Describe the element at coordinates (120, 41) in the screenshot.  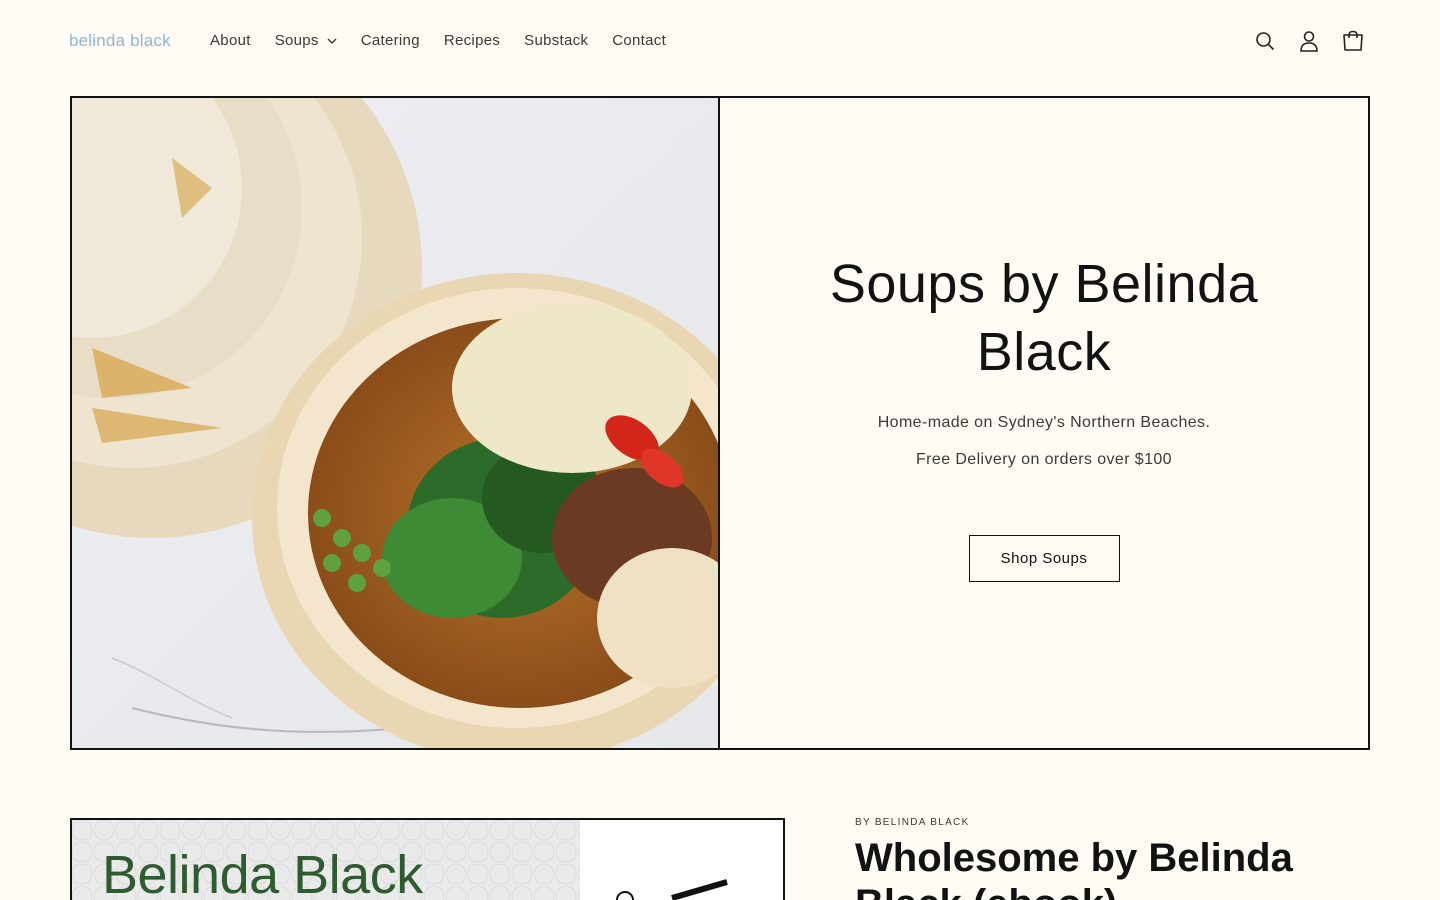
I see `site-logo: belinda black` at that location.